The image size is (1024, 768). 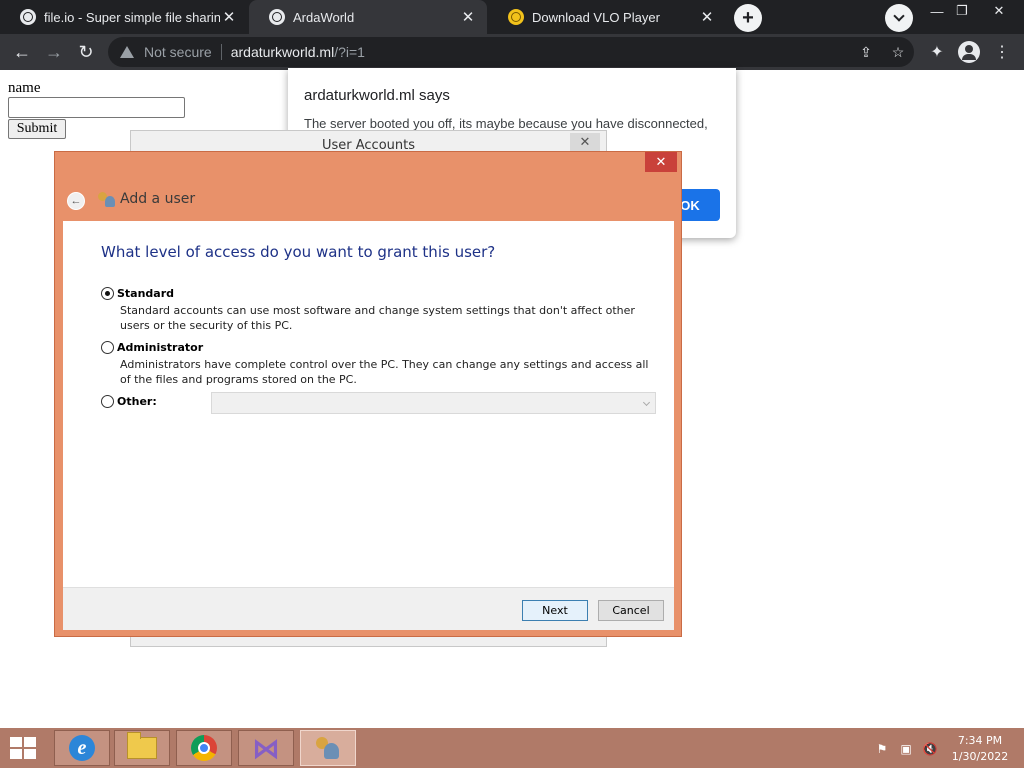 What do you see at coordinates (585, 142) in the screenshot?
I see `close-icon: ✕` at bounding box center [585, 142].